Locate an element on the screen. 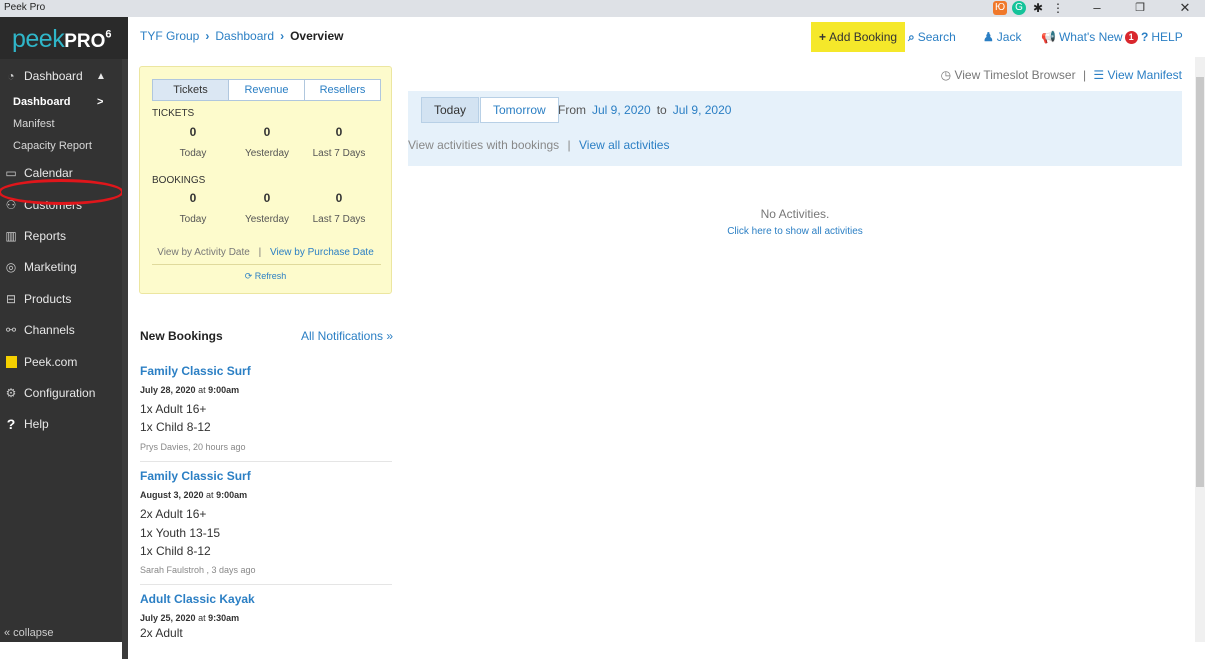 This screenshot has width=1205, height=659. booking-title: Adult Classic Kayak is located at coordinates (197, 599).